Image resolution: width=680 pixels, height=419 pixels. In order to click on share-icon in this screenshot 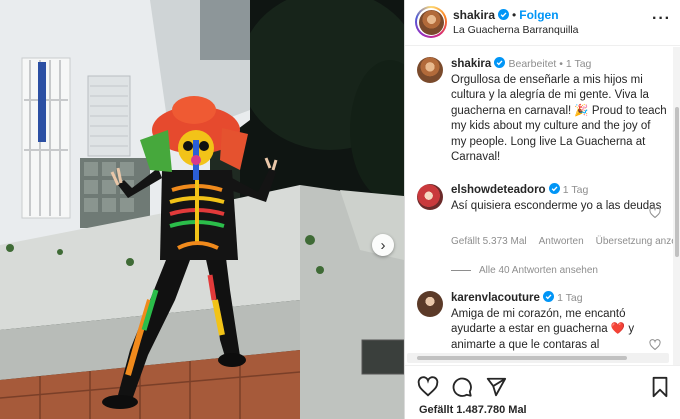, I will do `click(496, 387)`.